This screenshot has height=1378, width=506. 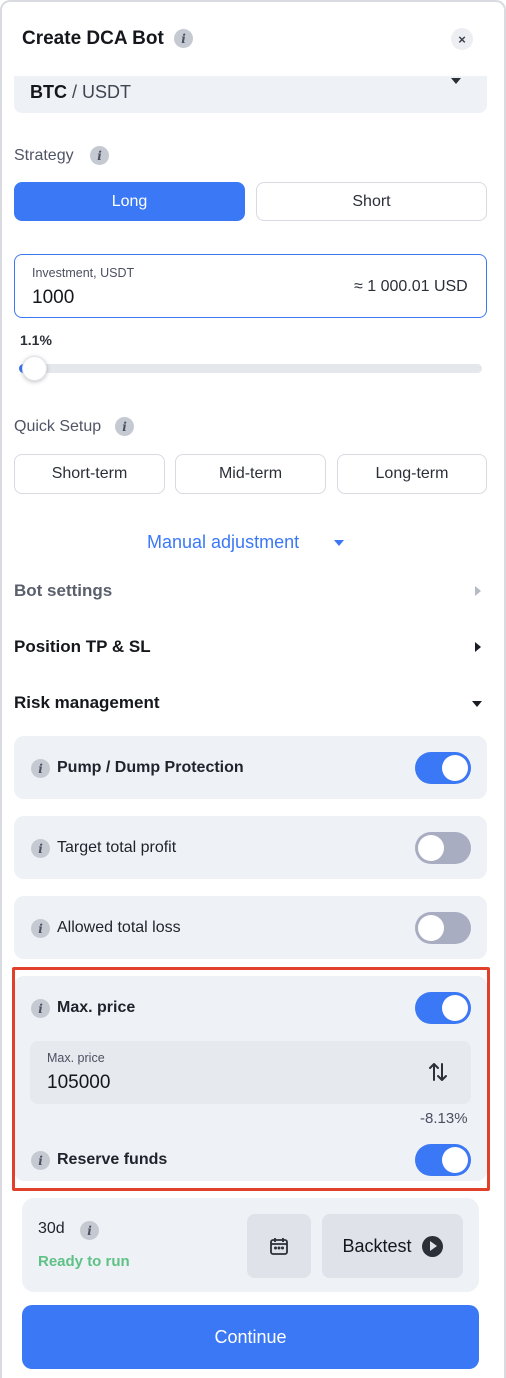 What do you see at coordinates (250, 368) in the screenshot?
I see `investment-slider-track` at bounding box center [250, 368].